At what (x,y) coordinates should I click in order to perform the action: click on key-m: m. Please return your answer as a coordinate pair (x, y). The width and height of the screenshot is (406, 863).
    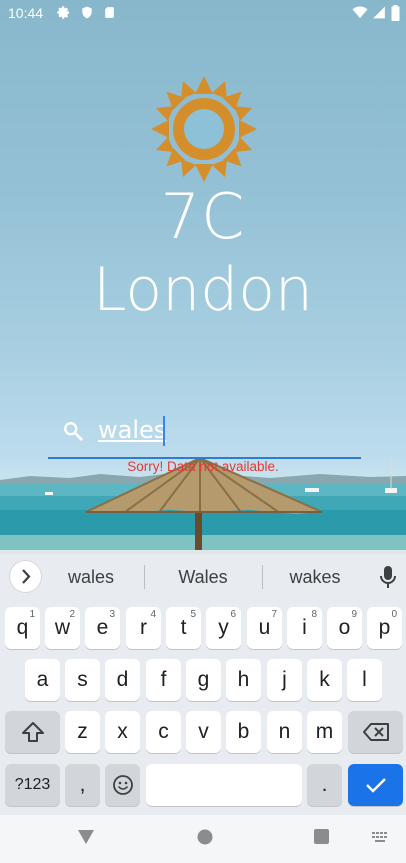
    Looking at the image, I should click on (324, 732).